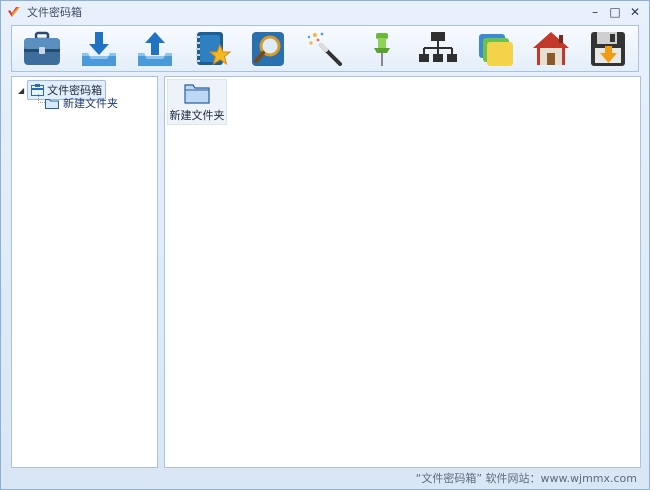 The width and height of the screenshot is (650, 490). I want to click on toolbar, so click(325, 48).